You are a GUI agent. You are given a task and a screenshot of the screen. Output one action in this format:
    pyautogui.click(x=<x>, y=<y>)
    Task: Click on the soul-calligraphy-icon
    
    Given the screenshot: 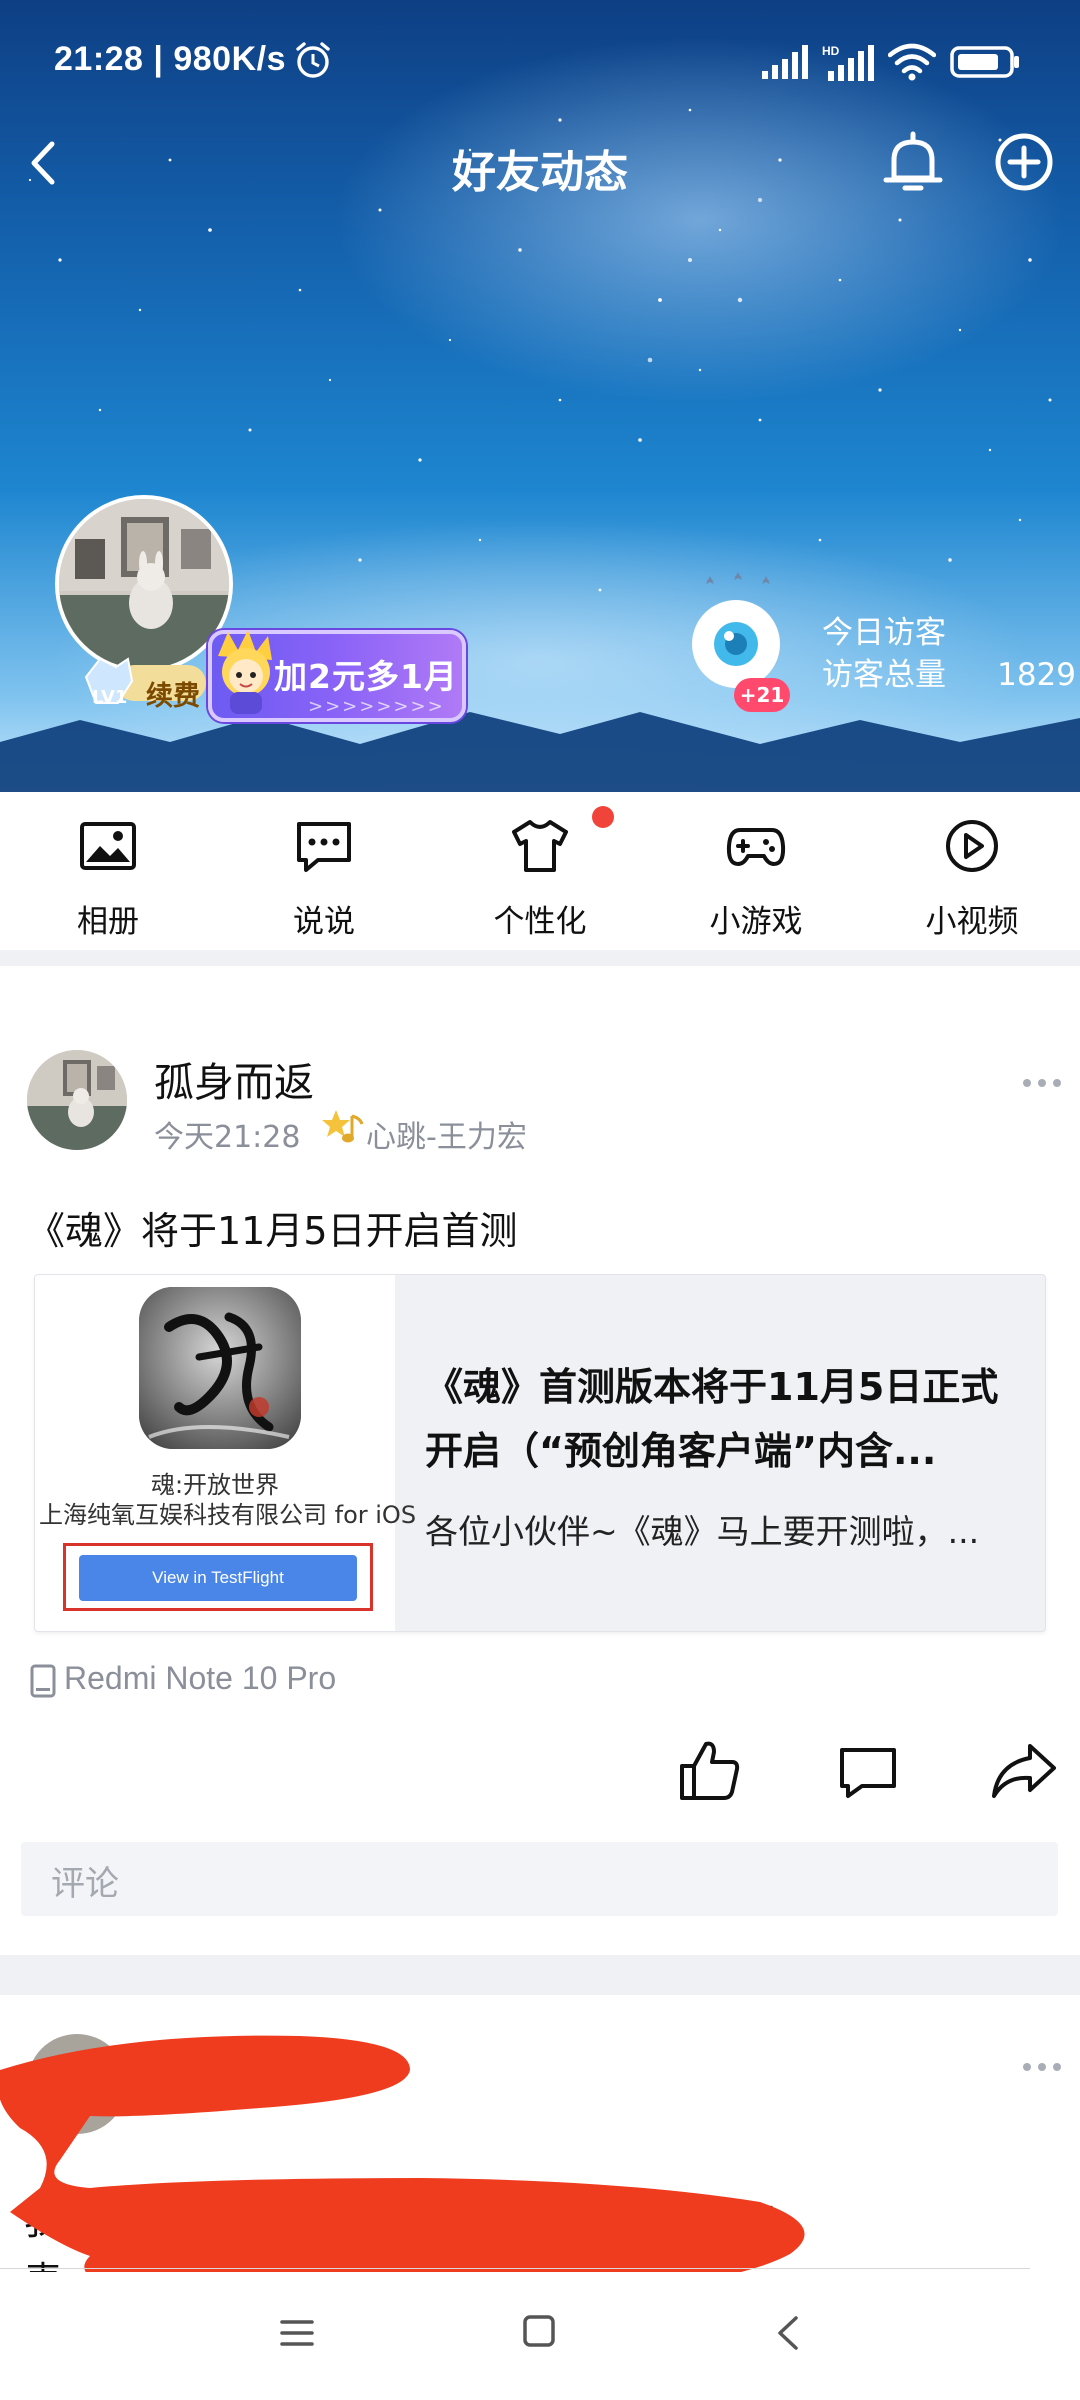 What is the action you would take?
    pyautogui.click(x=220, y=1368)
    